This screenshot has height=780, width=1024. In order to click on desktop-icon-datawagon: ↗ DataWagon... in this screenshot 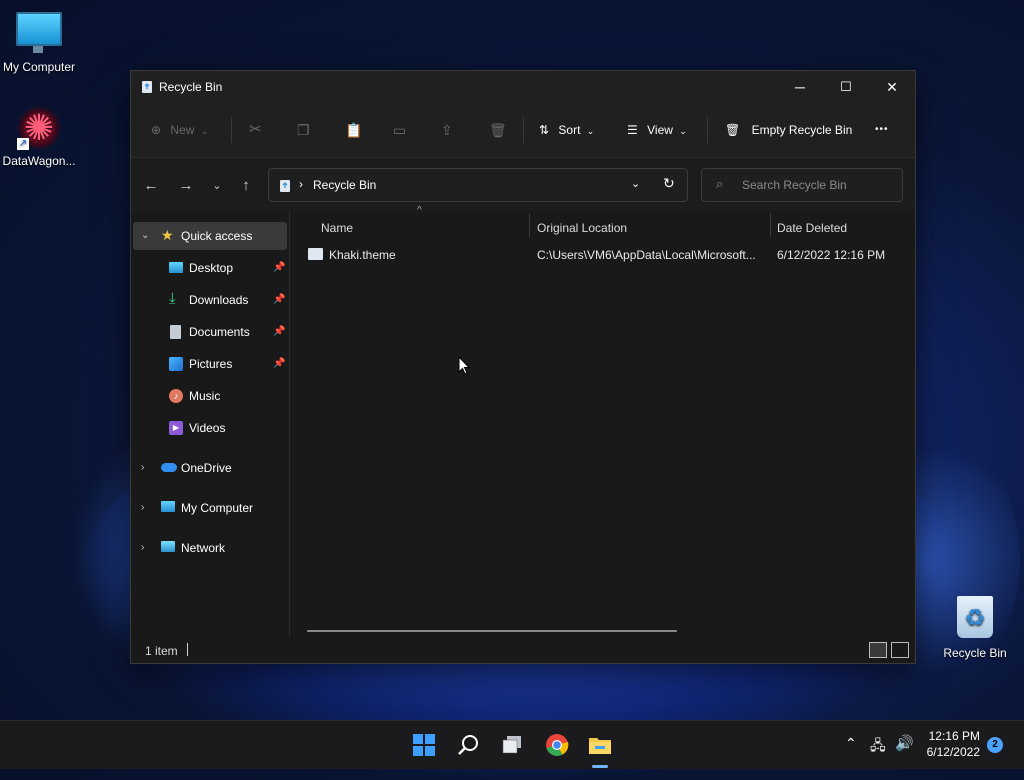, I will do `click(40, 137)`.